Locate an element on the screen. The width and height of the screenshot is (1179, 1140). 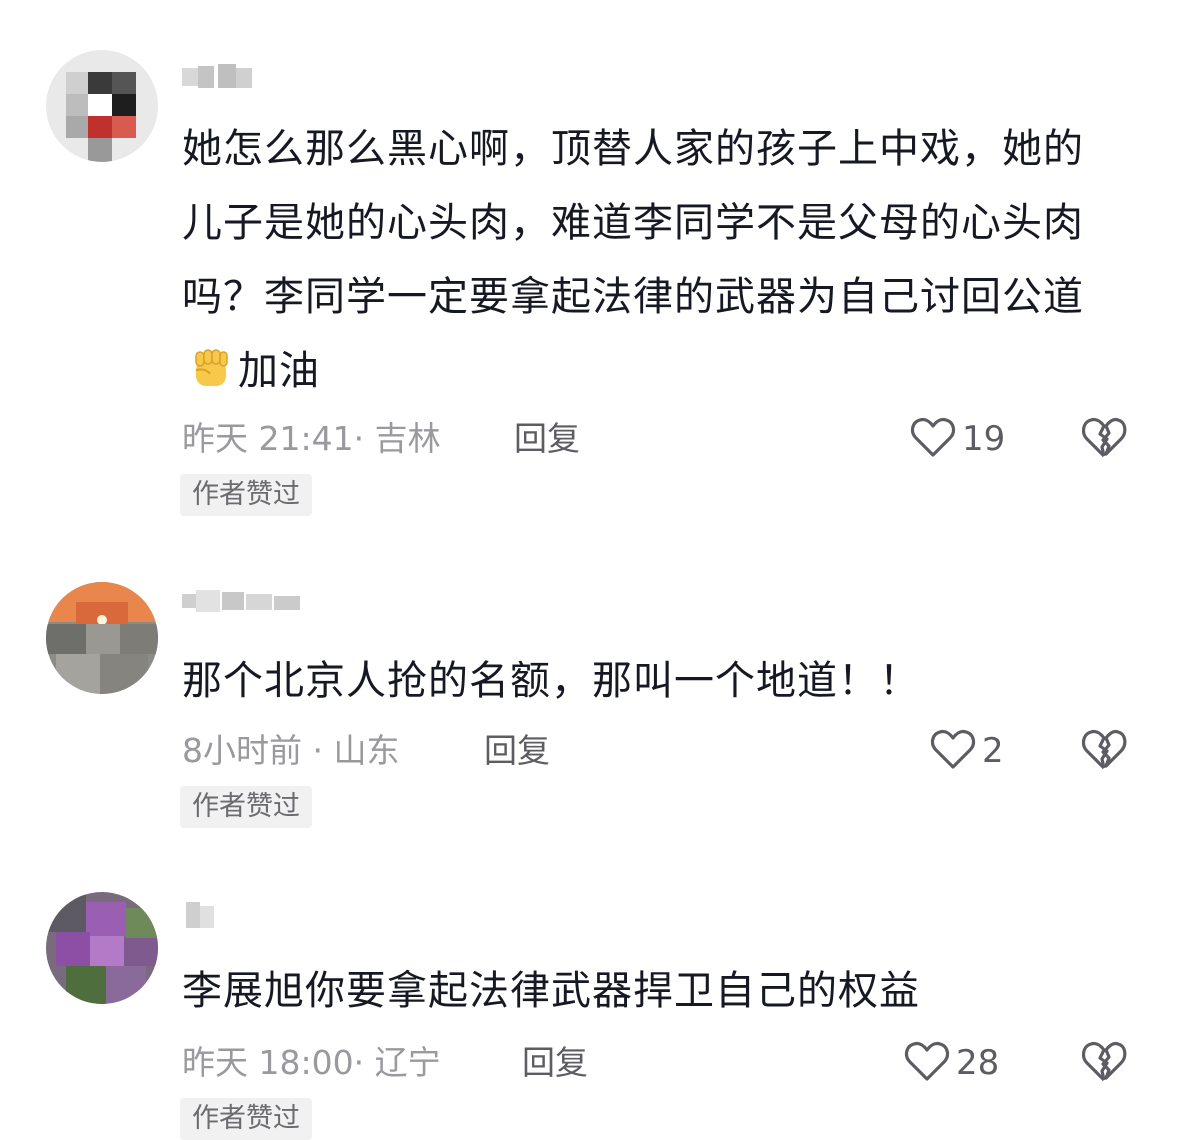
like-button: 2 is located at coordinates (967, 751).